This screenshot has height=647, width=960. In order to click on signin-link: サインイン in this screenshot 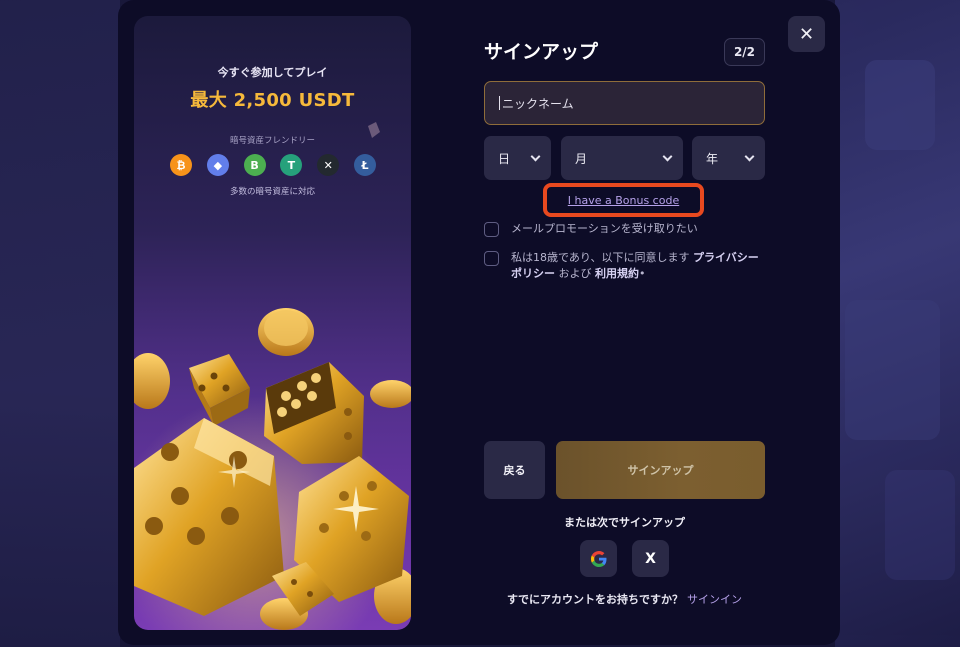, I will do `click(714, 599)`.